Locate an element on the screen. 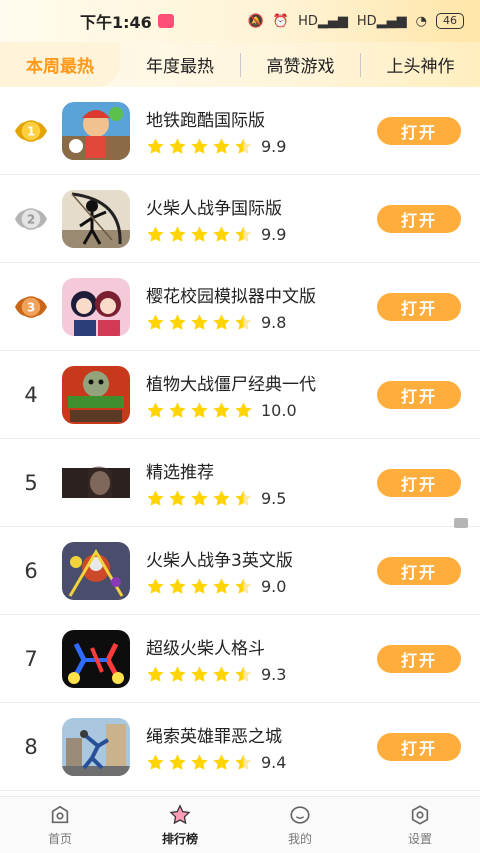 The image size is (480, 853). app-info: 精选推荐 9.5 is located at coordinates (261, 483).